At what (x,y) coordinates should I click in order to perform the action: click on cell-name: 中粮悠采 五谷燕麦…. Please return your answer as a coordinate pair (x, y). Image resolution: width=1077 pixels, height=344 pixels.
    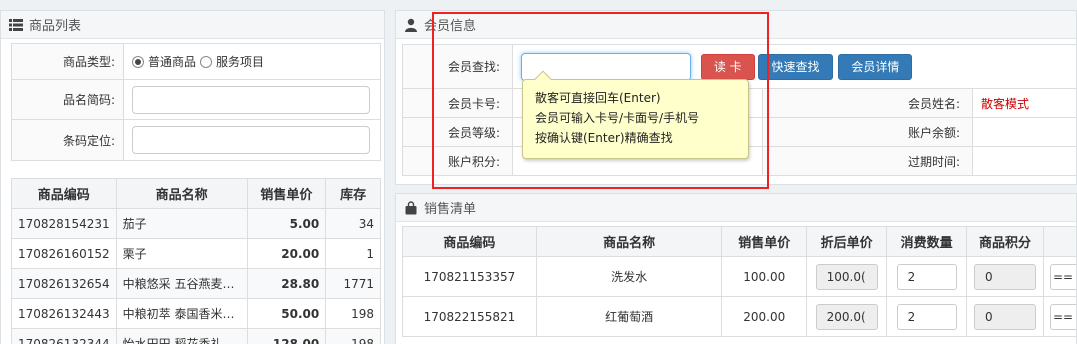
    Looking at the image, I should click on (181, 283).